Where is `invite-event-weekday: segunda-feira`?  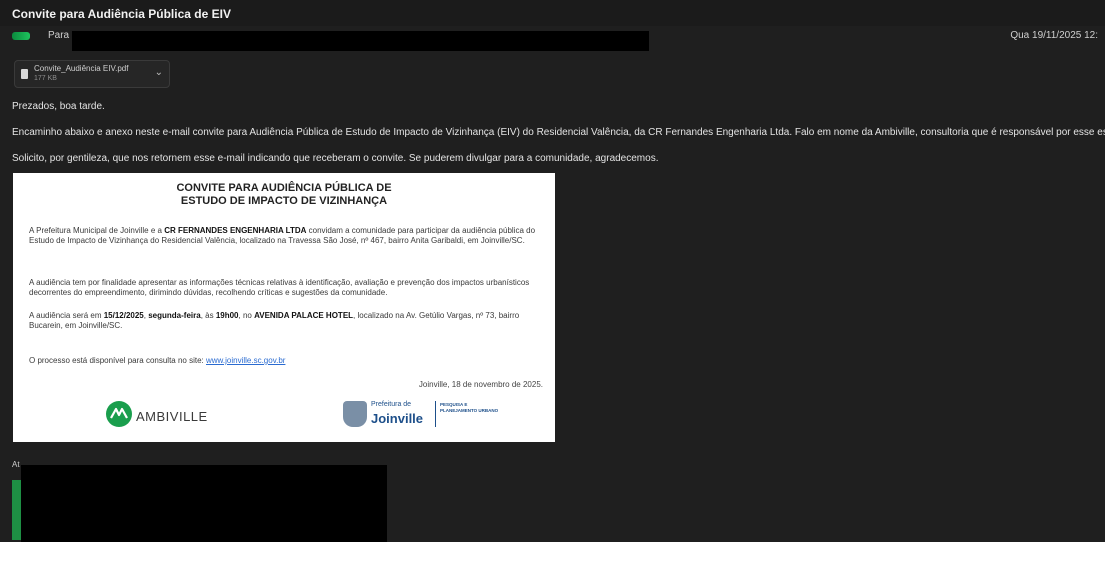 invite-event-weekday: segunda-feira is located at coordinates (174, 315).